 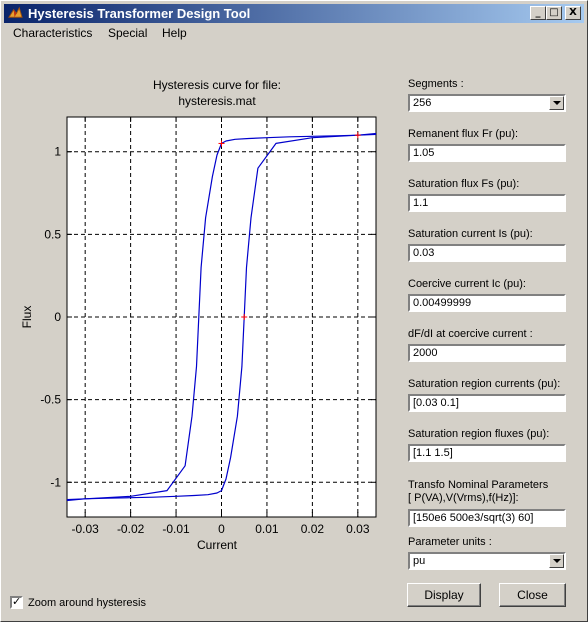 I want to click on x-tick-label: 0, so click(x=221, y=529).